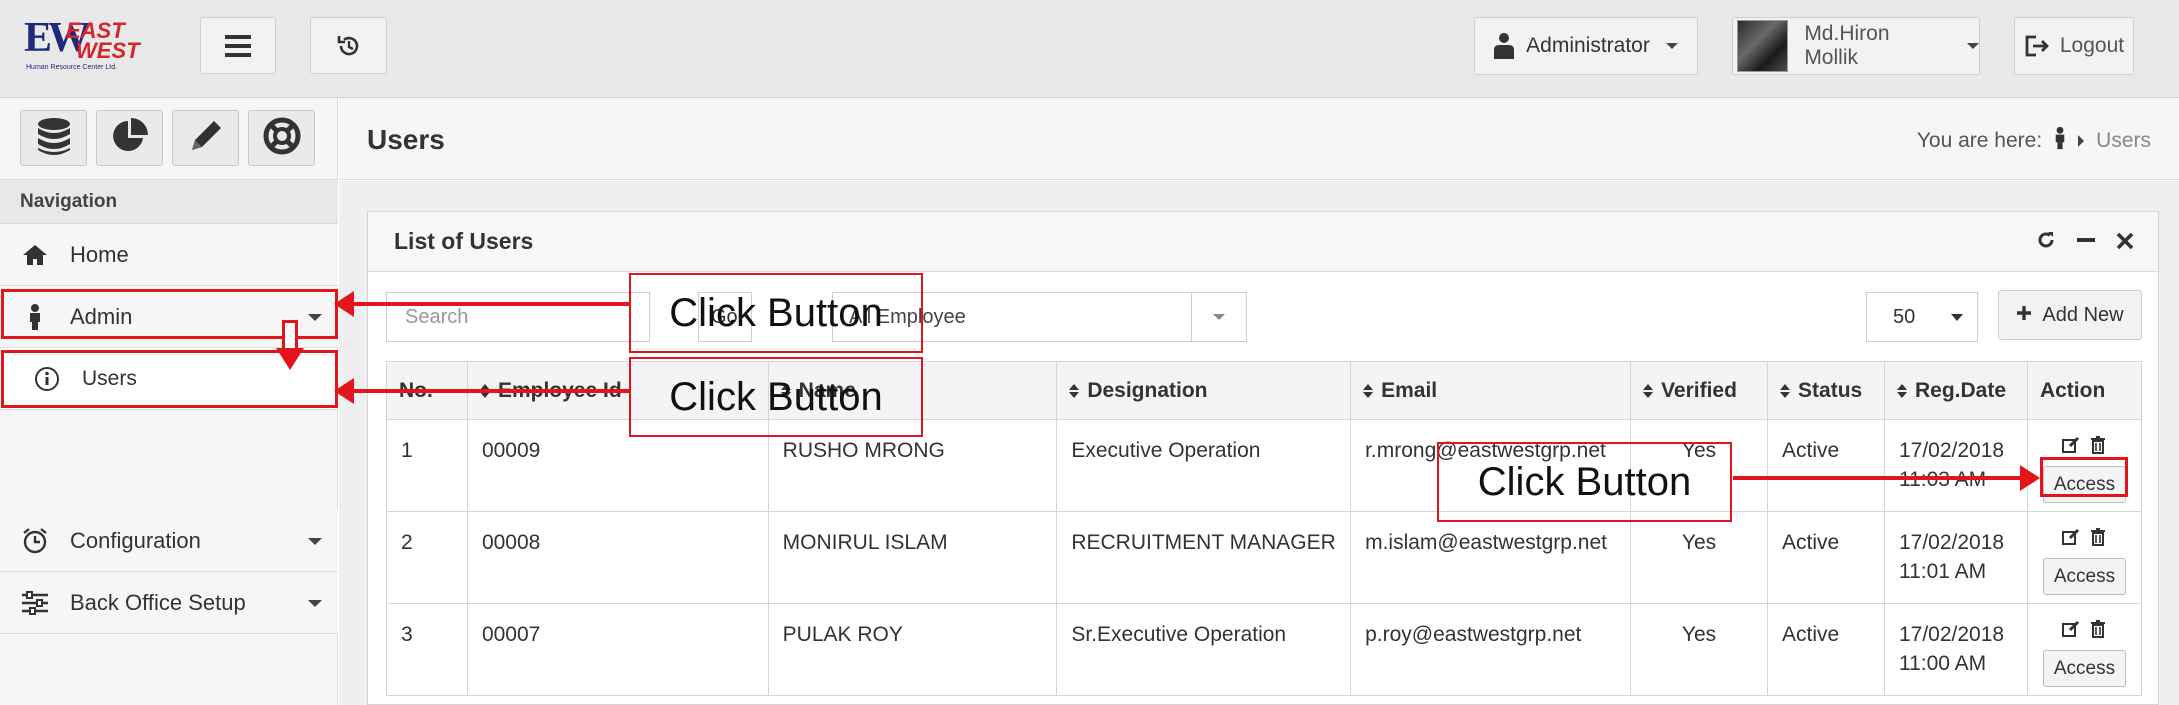 The width and height of the screenshot is (2179, 705). What do you see at coordinates (108, 50) in the screenshot?
I see `logo-west: WEST` at bounding box center [108, 50].